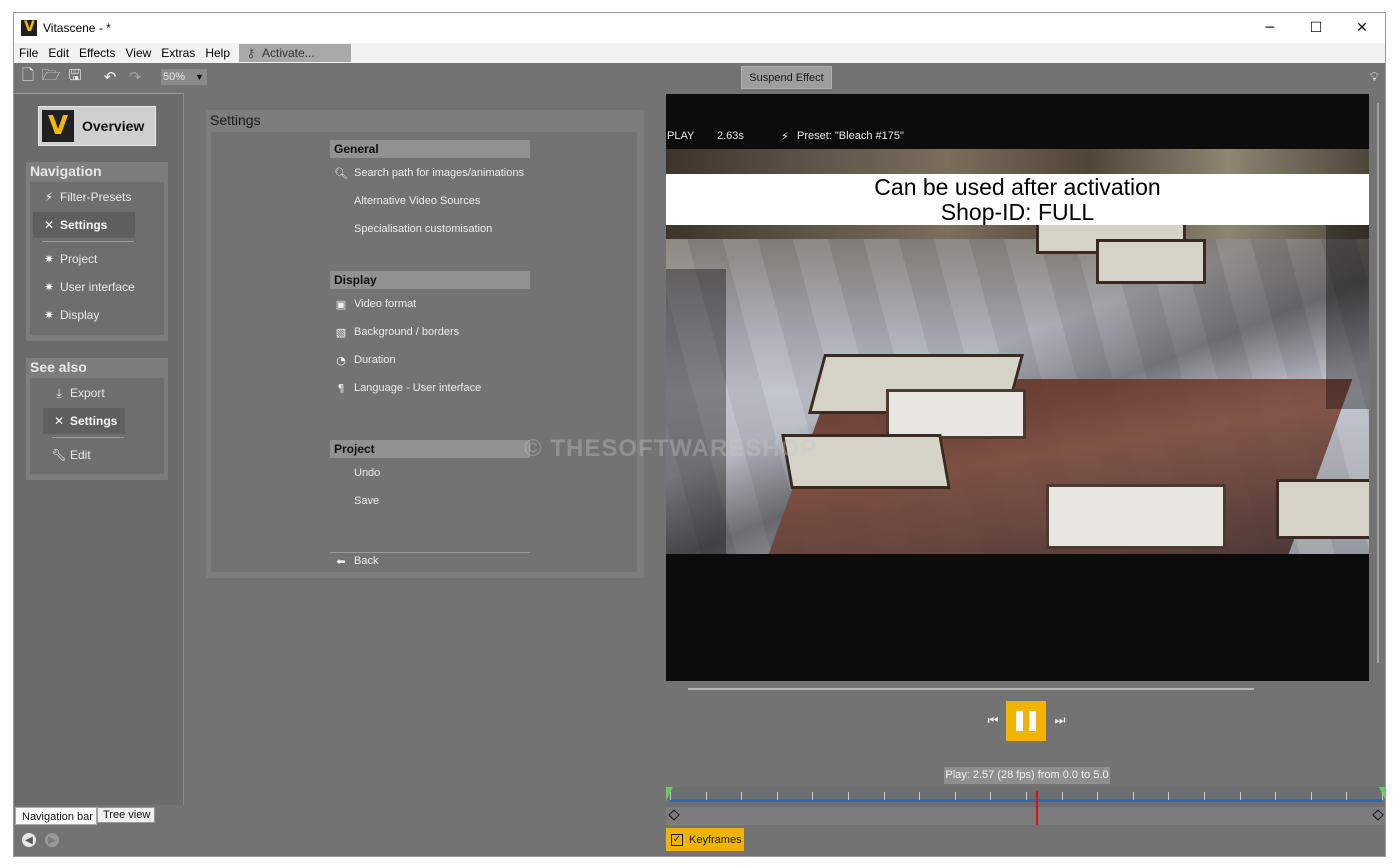 The height and width of the screenshot is (868, 1398). Describe the element at coordinates (97, 315) in the screenshot. I see `sidebar-item-display: ✷ Display` at that location.